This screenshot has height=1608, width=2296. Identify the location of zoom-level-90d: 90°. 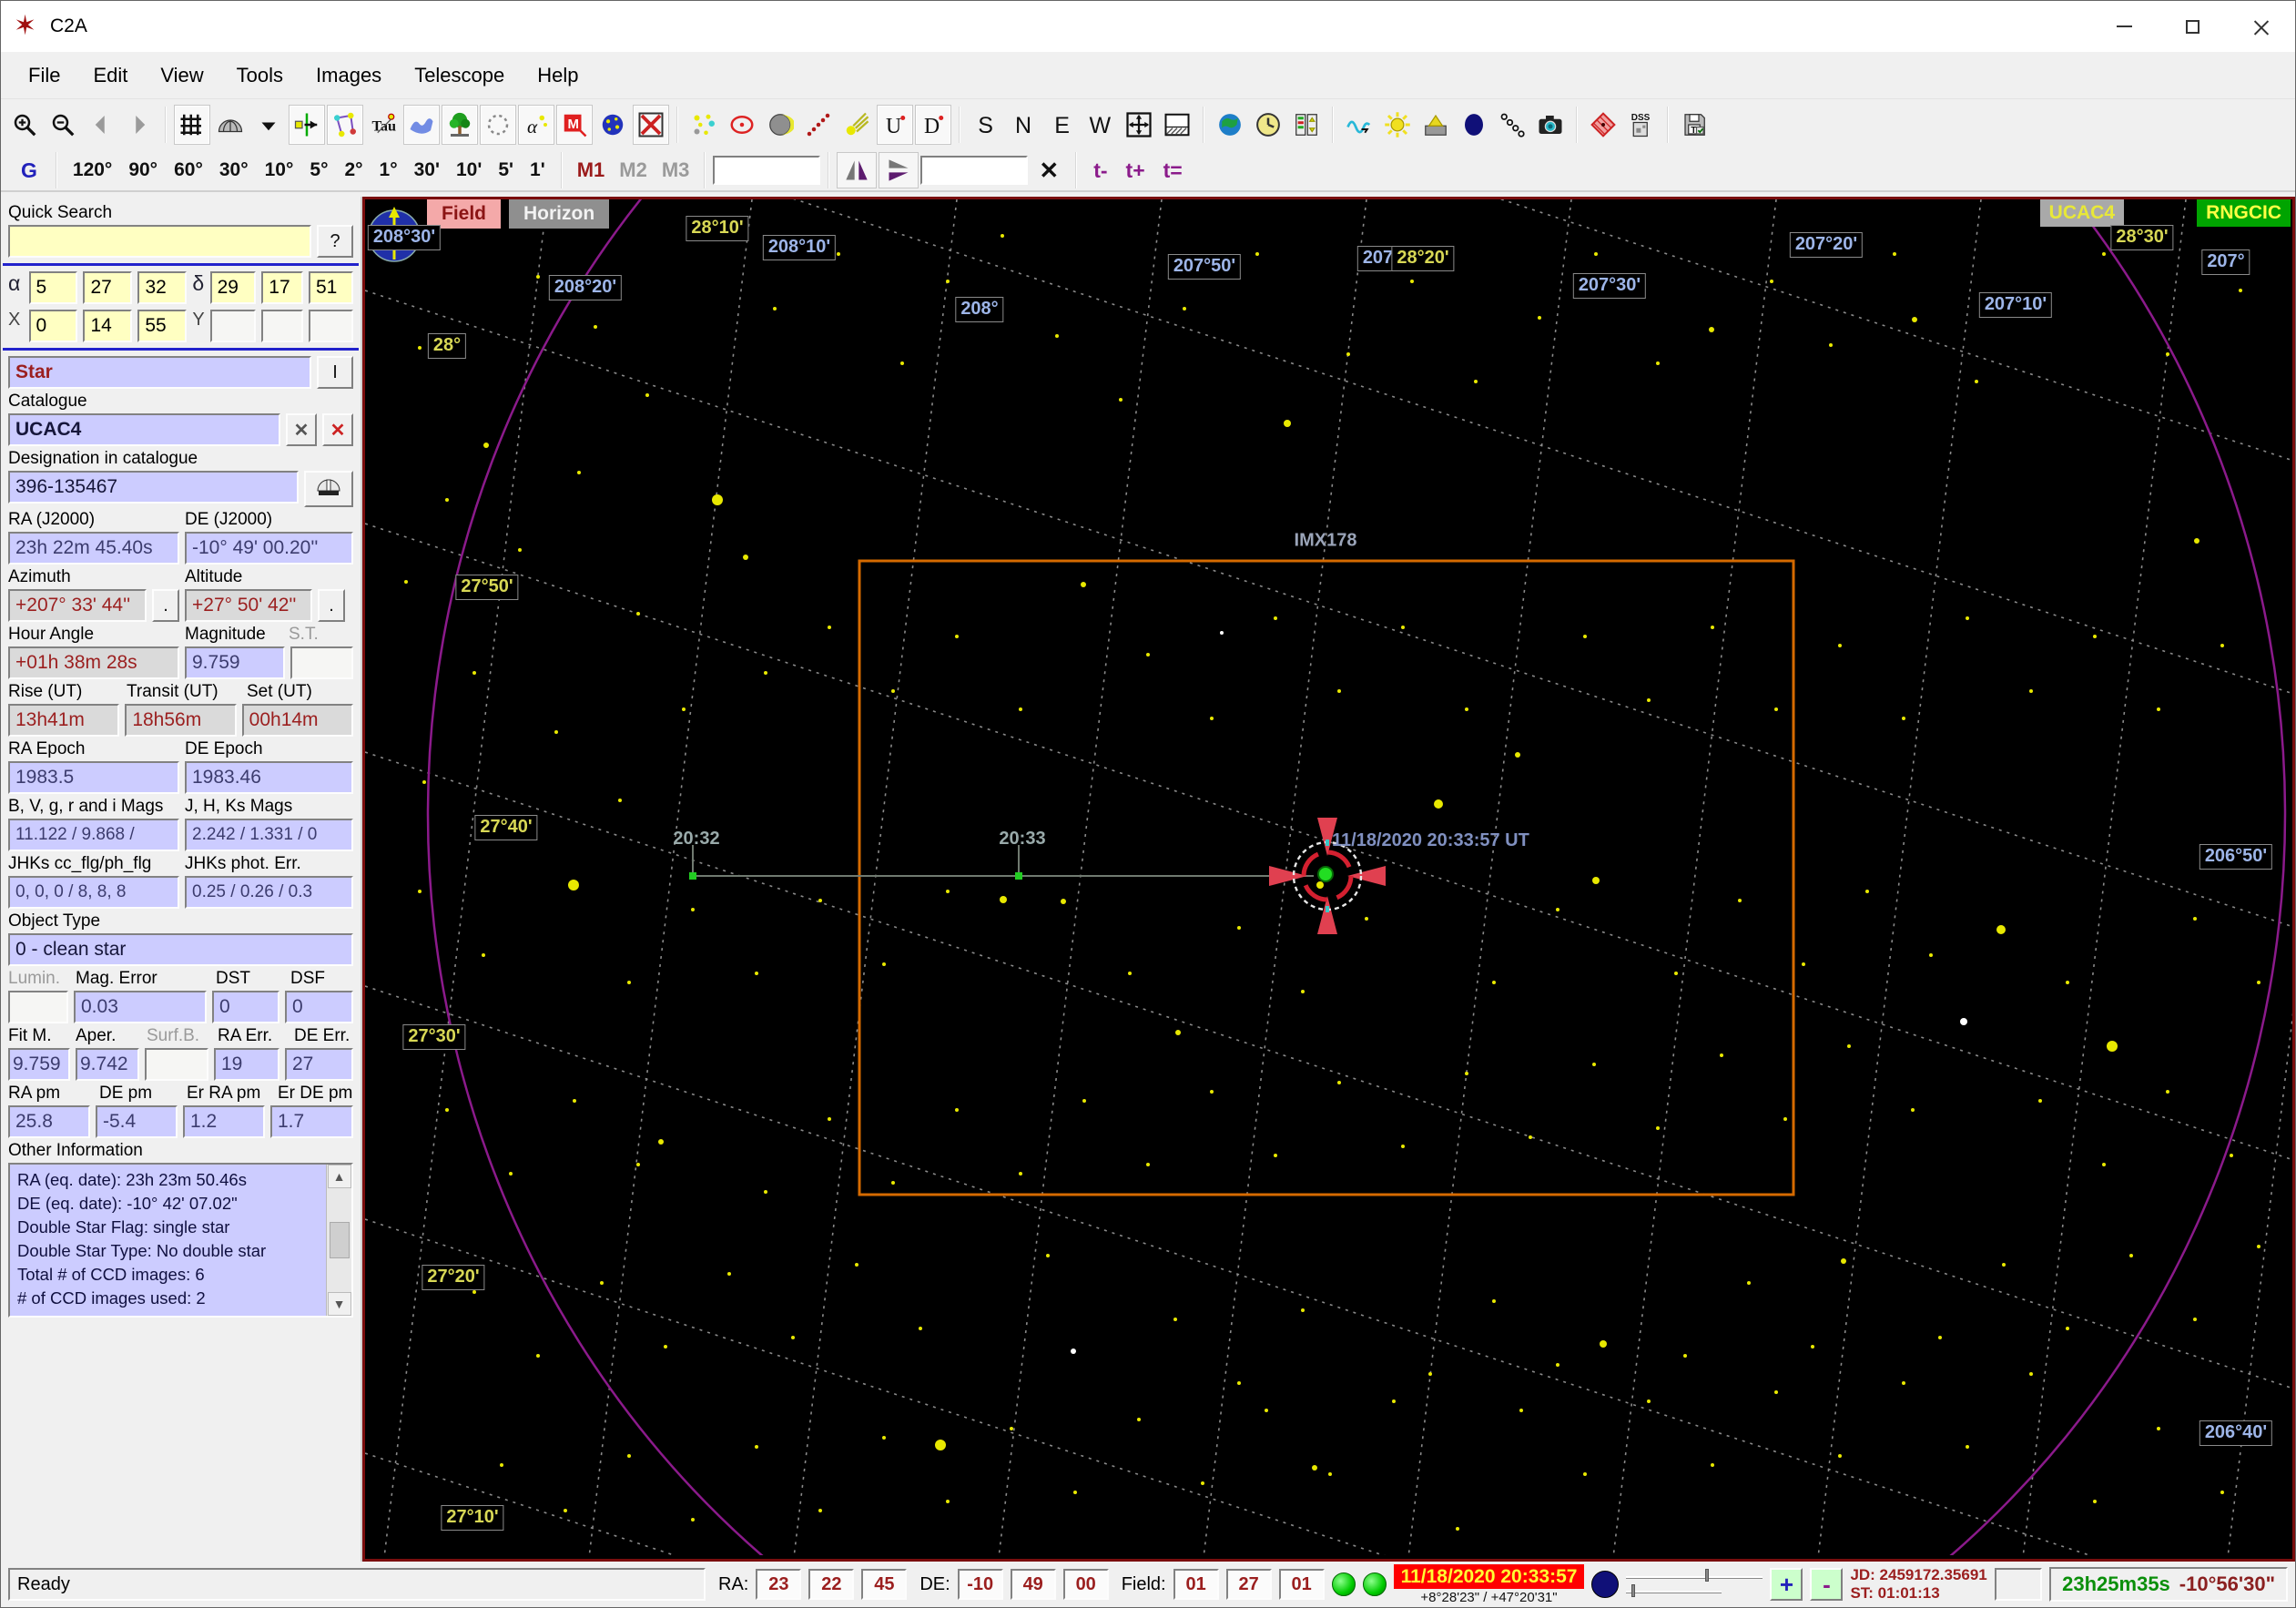
(143, 170).